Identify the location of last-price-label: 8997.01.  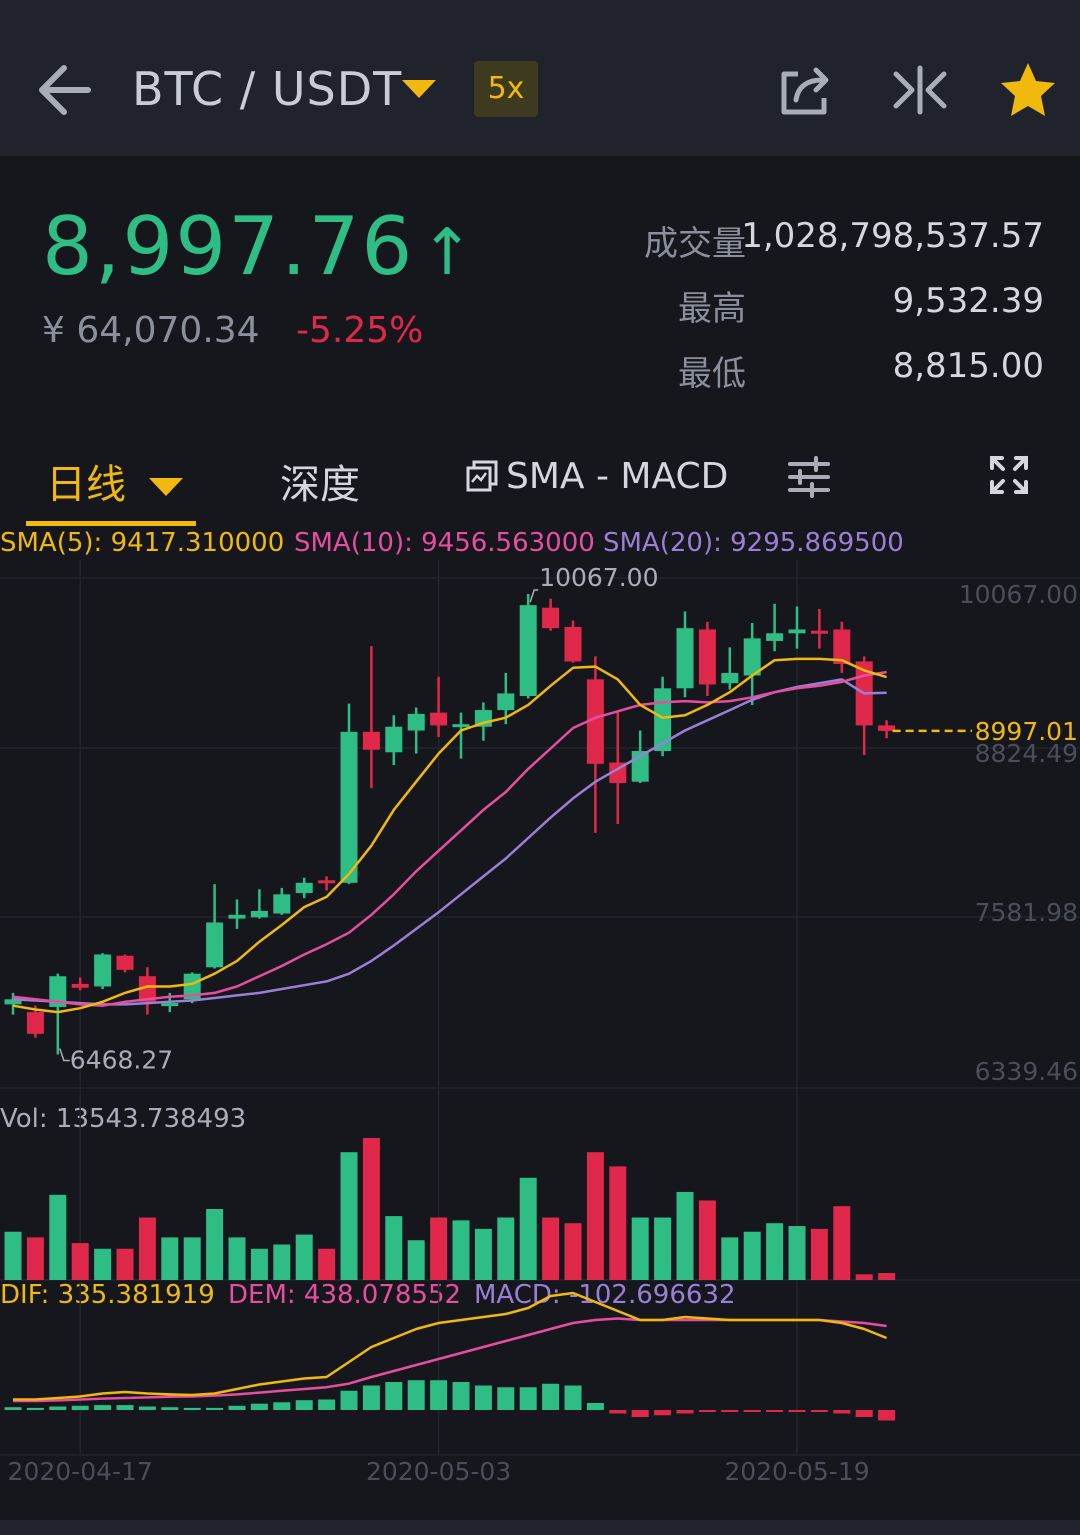
(1026, 731).